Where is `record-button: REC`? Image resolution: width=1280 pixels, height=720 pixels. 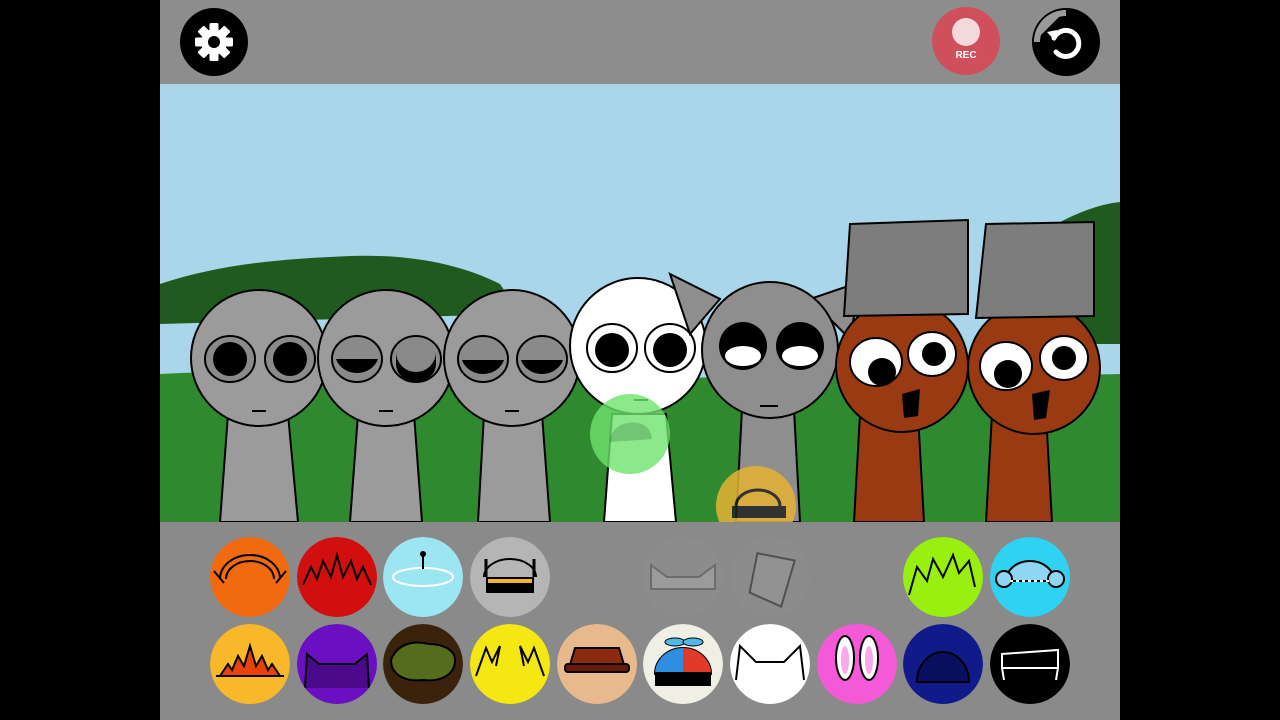 record-button: REC is located at coordinates (966, 41).